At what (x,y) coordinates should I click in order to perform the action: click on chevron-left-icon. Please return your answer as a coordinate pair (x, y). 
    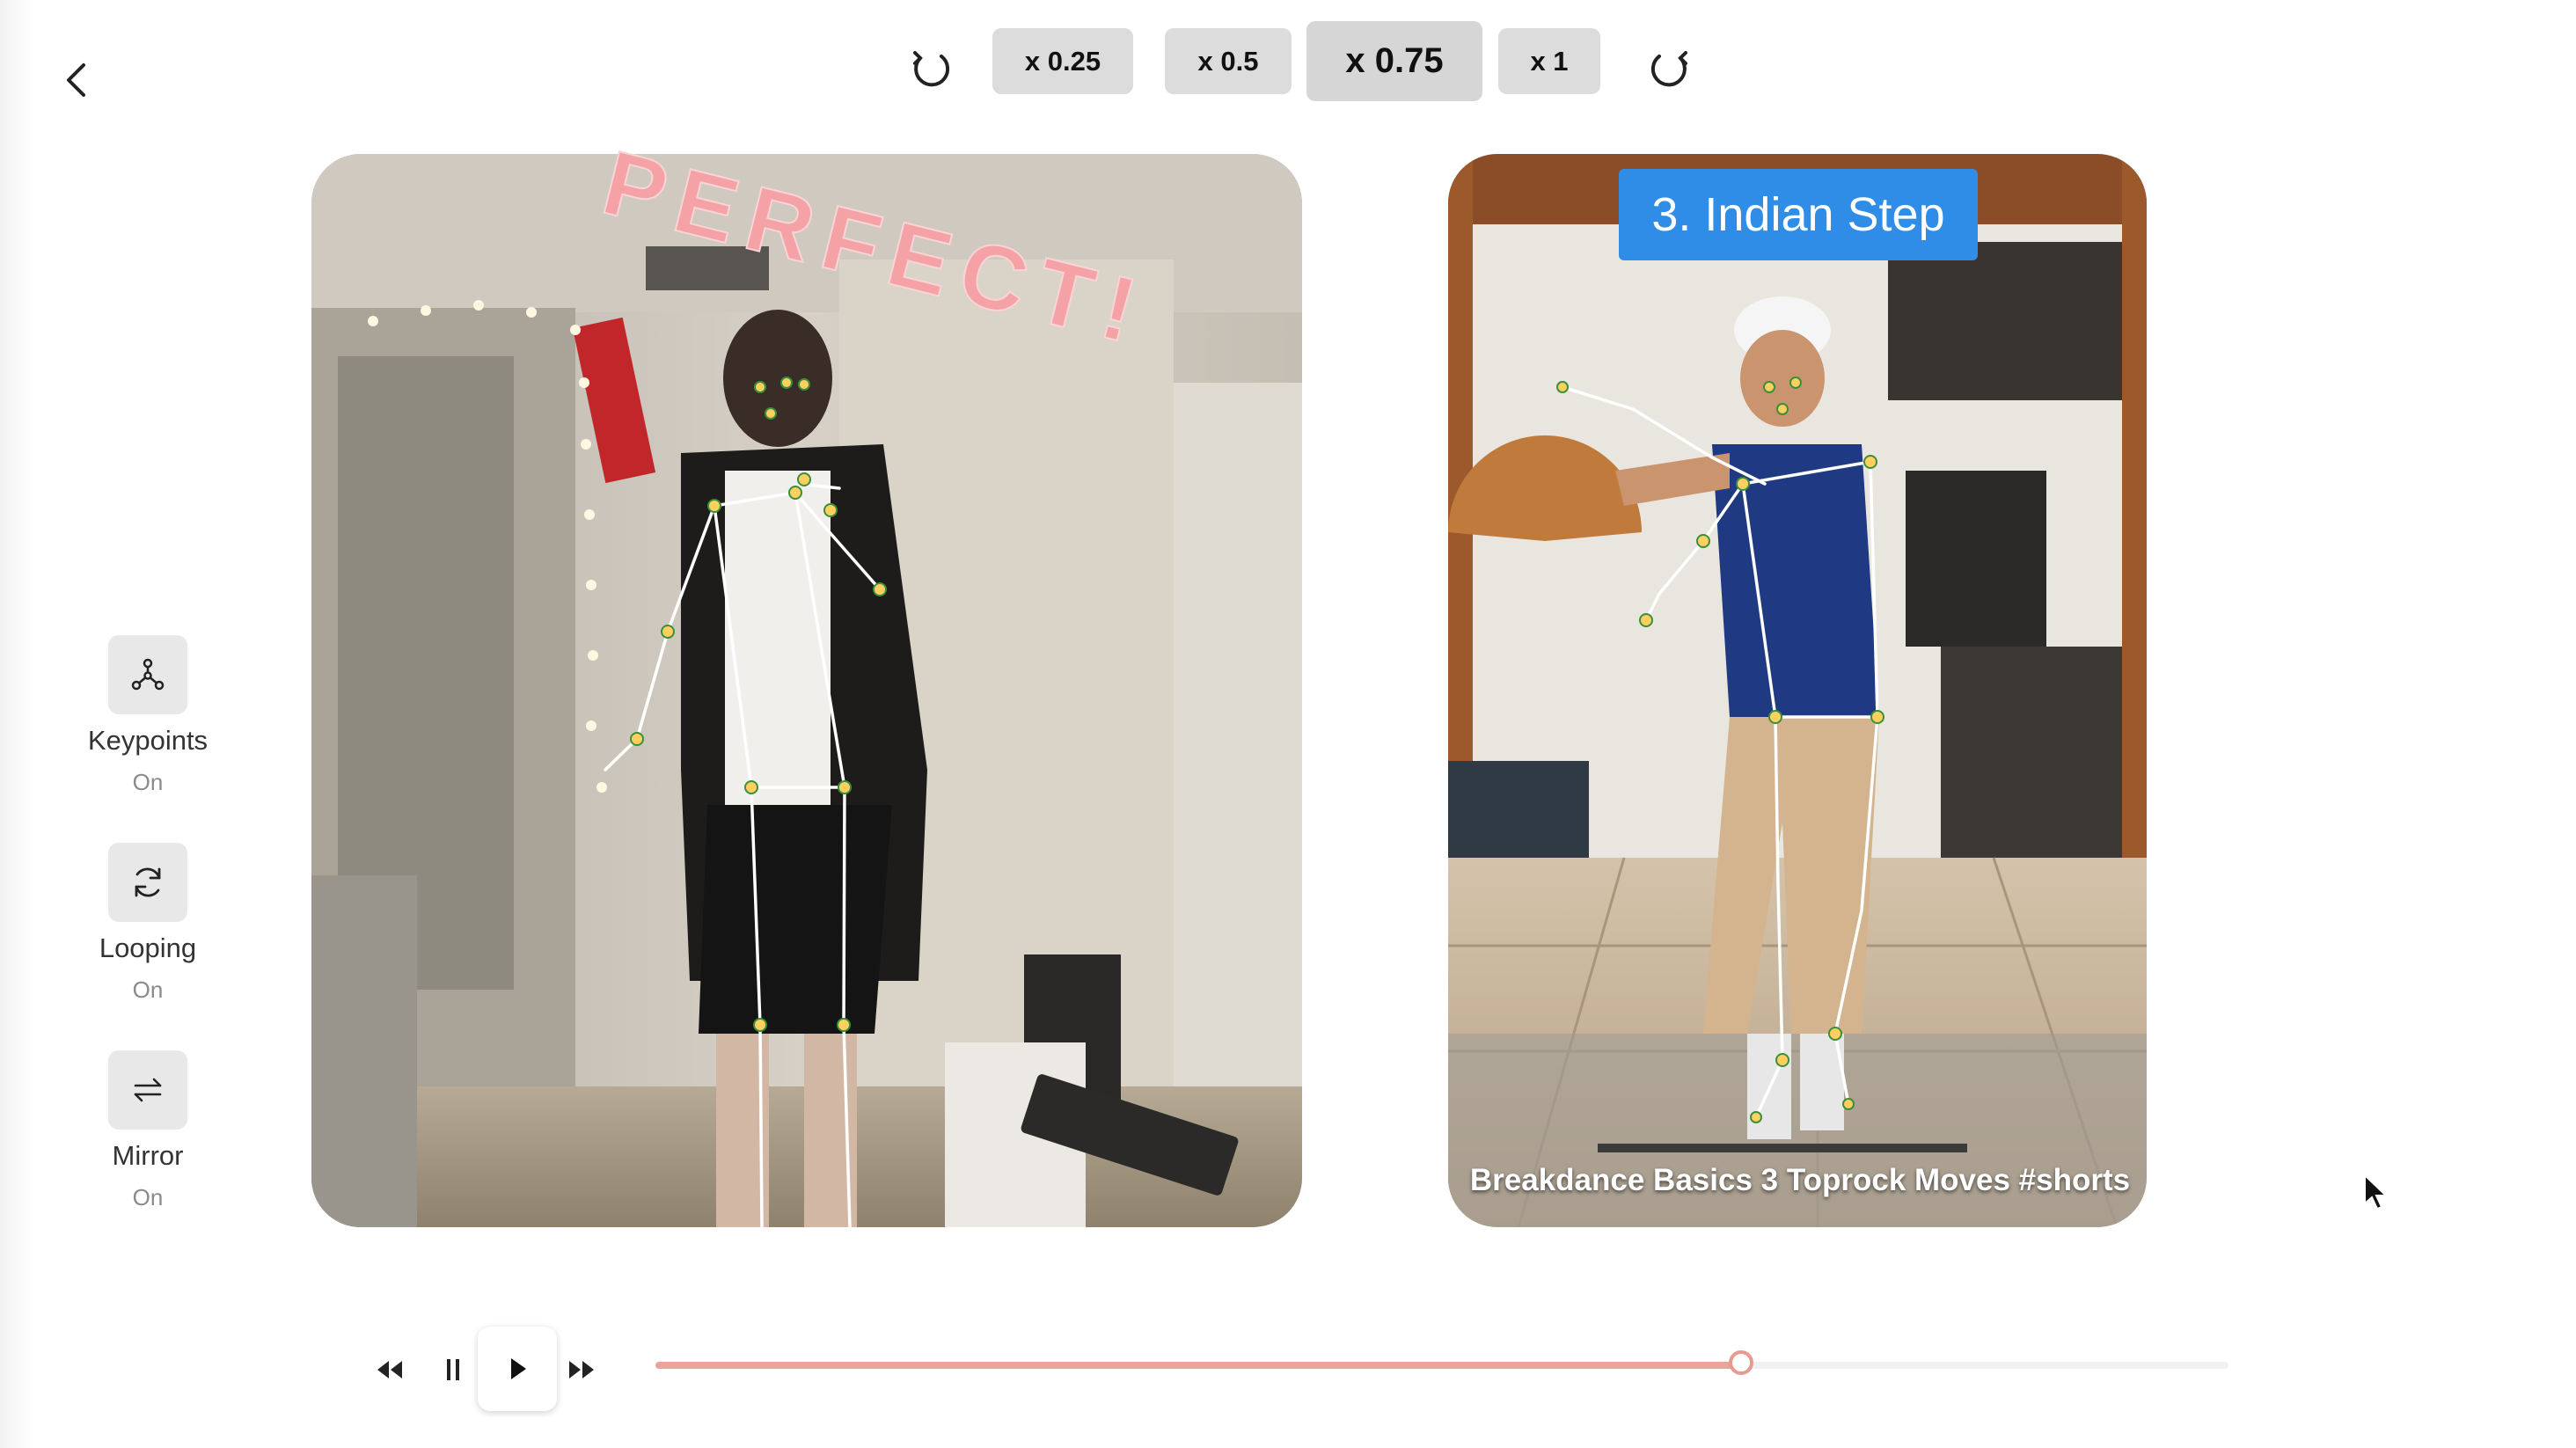
    Looking at the image, I should click on (76, 80).